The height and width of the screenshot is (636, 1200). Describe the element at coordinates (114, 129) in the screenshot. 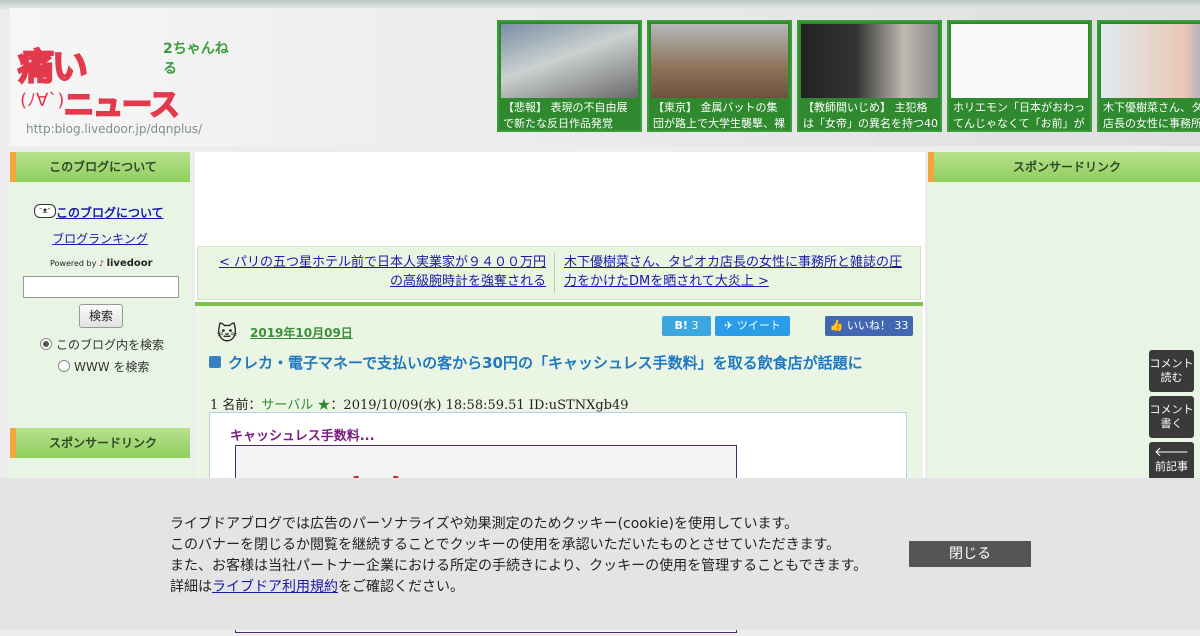

I see `logo-url: http:blog.livedoor.jp/dqnplus/` at that location.